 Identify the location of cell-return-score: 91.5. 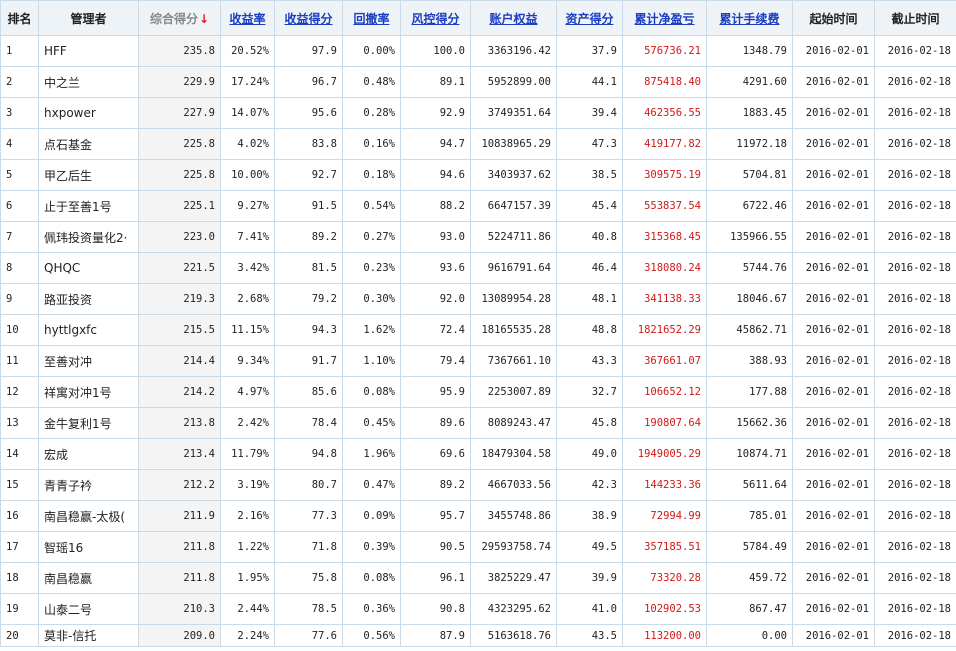
(308, 206).